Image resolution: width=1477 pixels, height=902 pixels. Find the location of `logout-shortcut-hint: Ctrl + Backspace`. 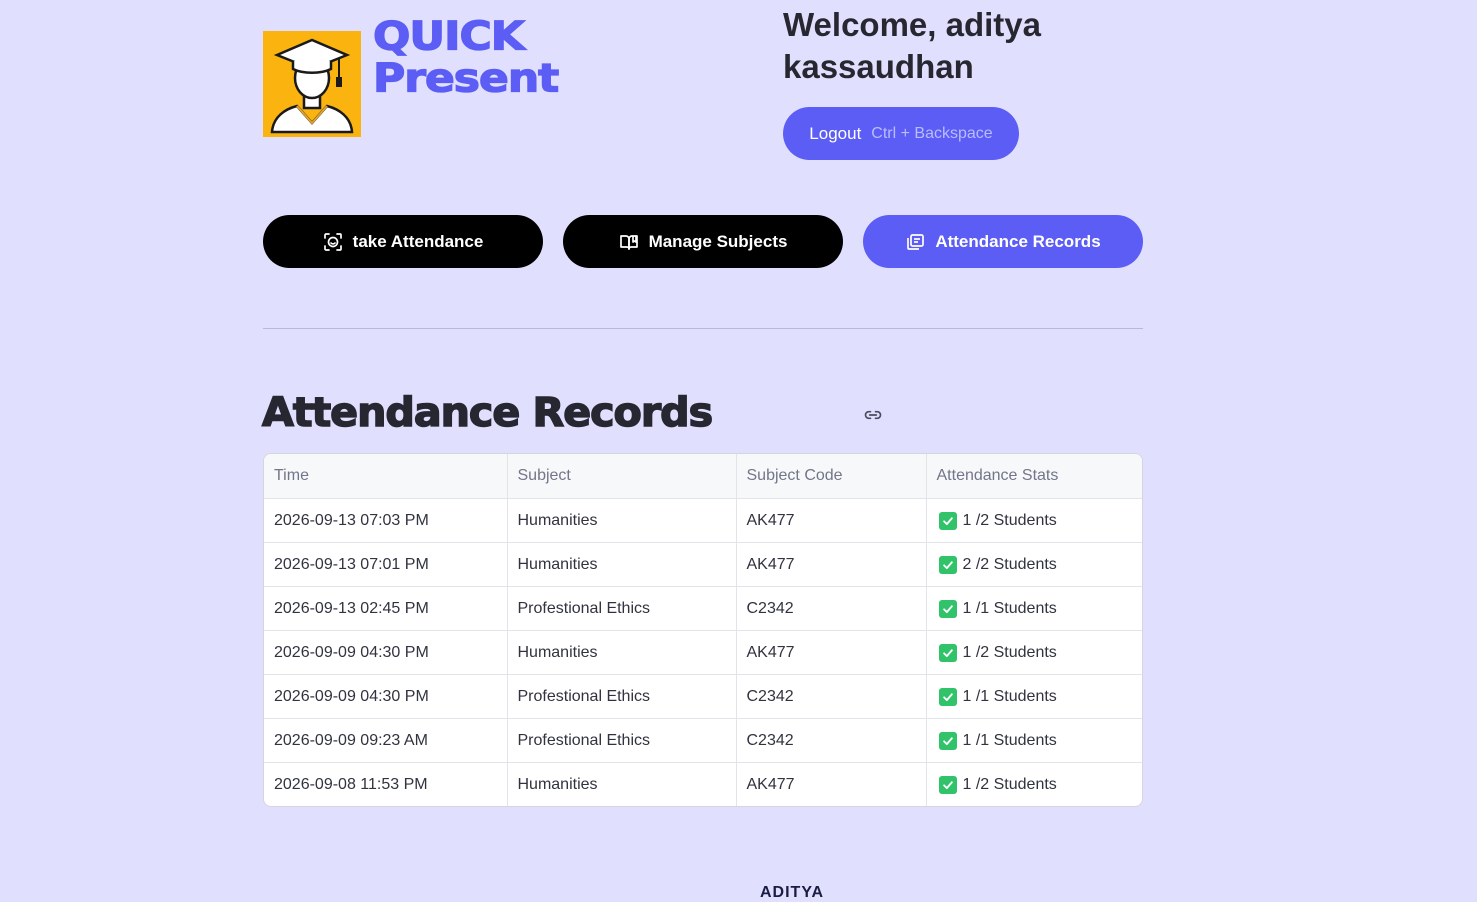

logout-shortcut-hint: Ctrl + Backspace is located at coordinates (932, 133).